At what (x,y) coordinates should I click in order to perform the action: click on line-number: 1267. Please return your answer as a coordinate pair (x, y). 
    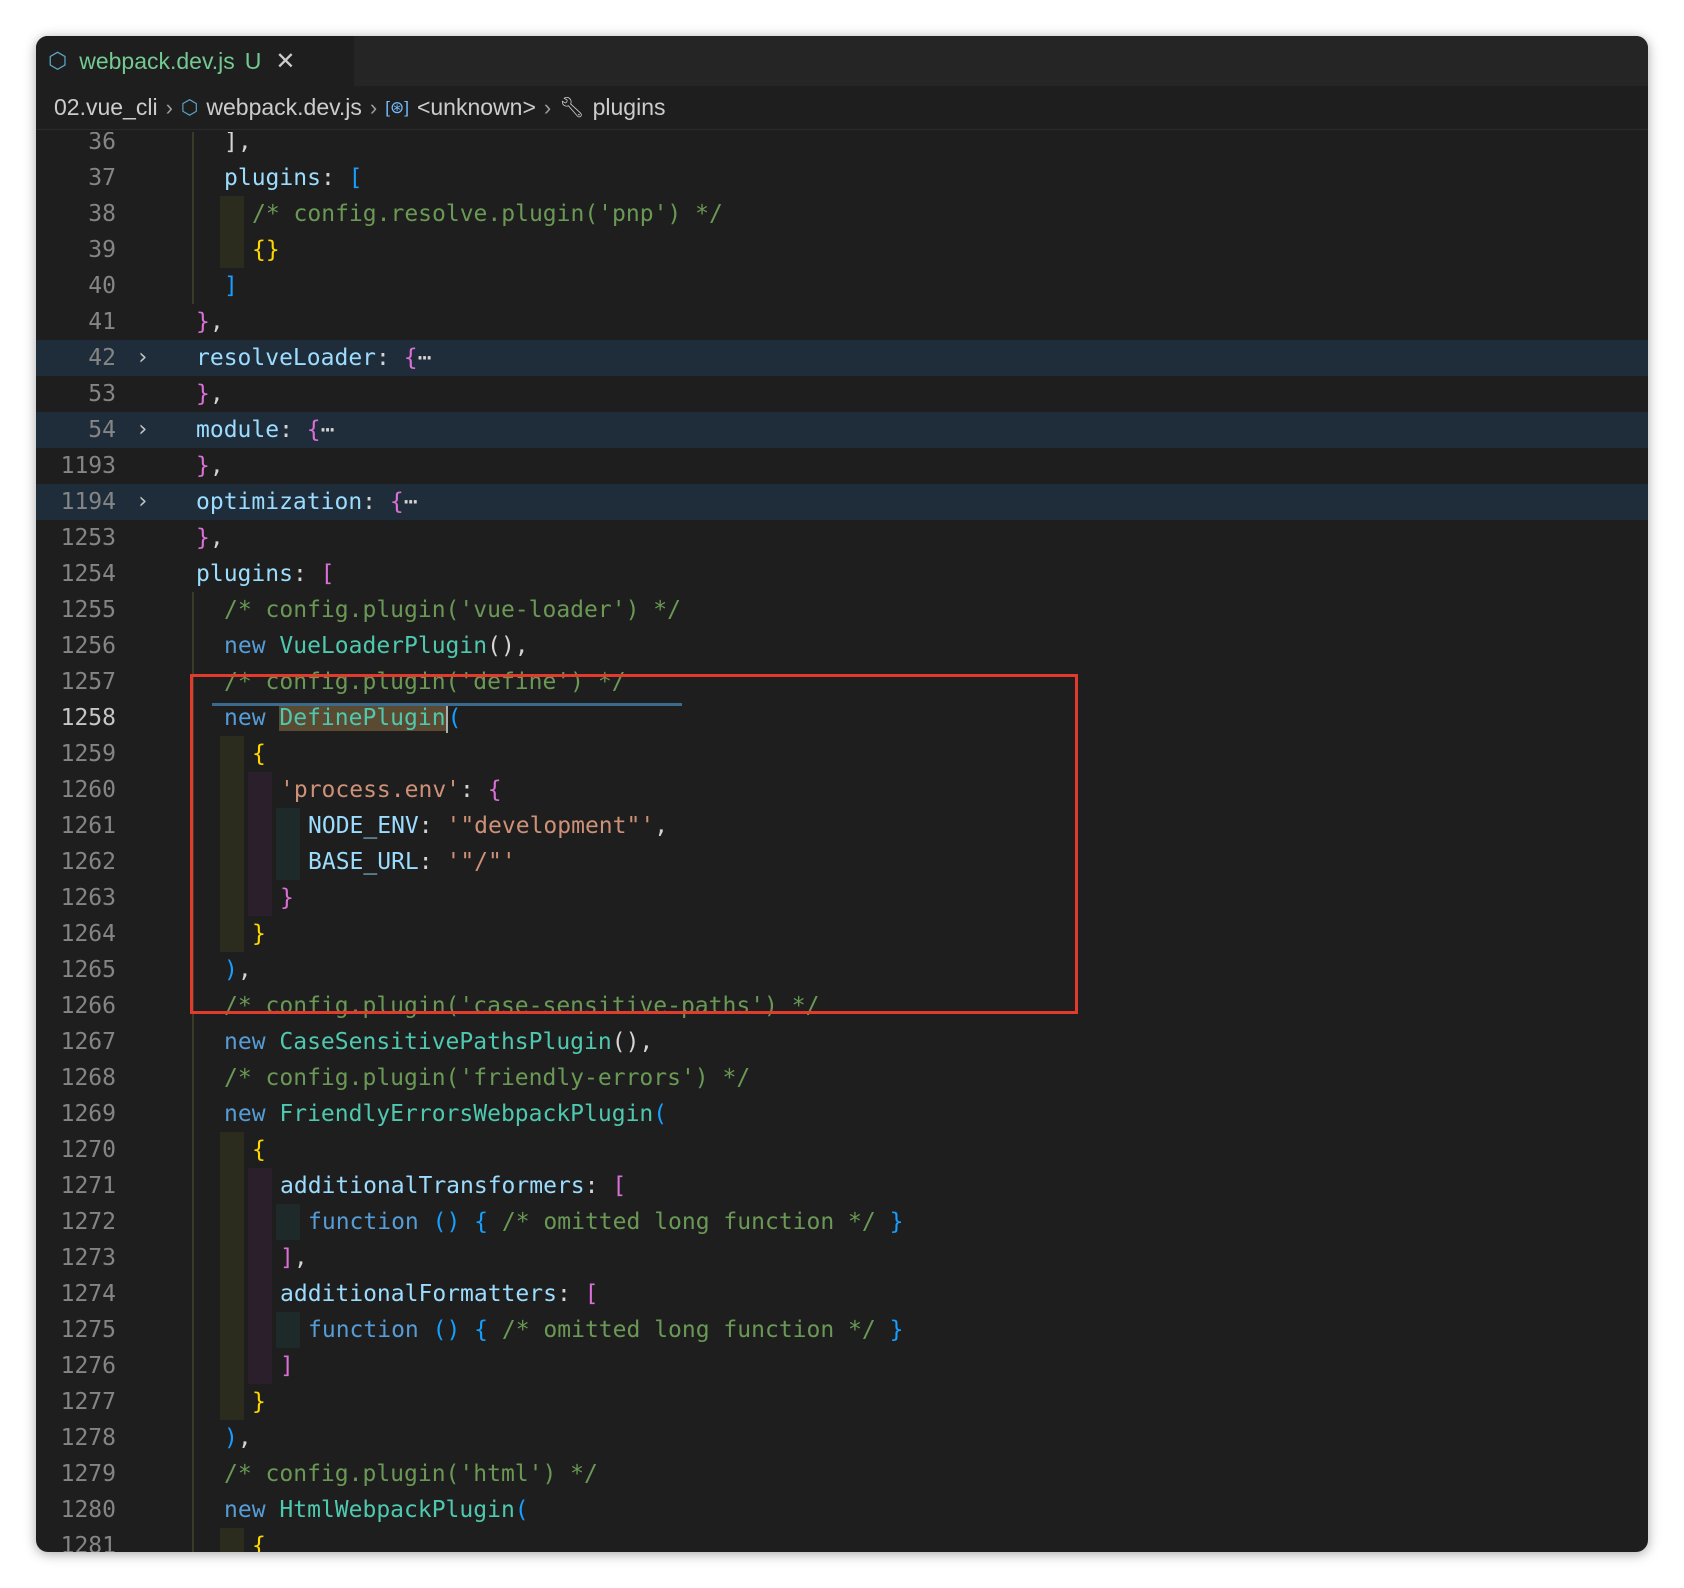
    Looking at the image, I should click on (88, 1042).